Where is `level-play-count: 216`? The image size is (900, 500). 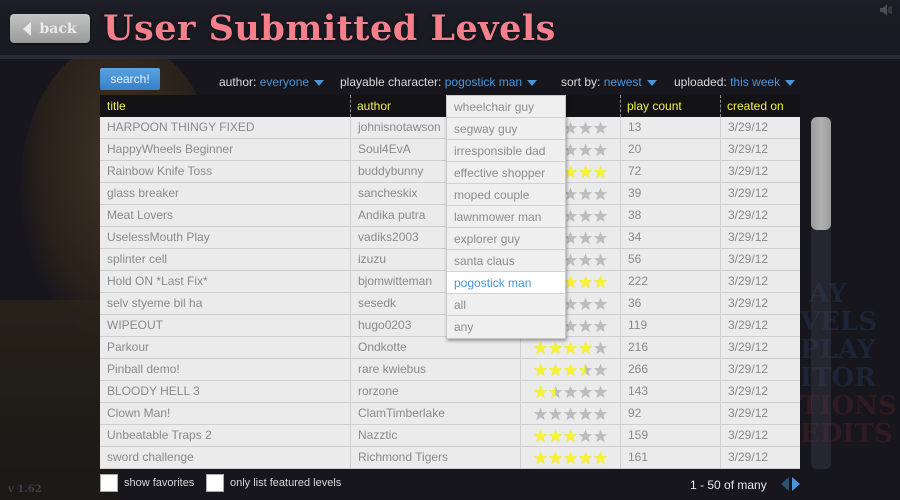 level-play-count: 216 is located at coordinates (670, 347).